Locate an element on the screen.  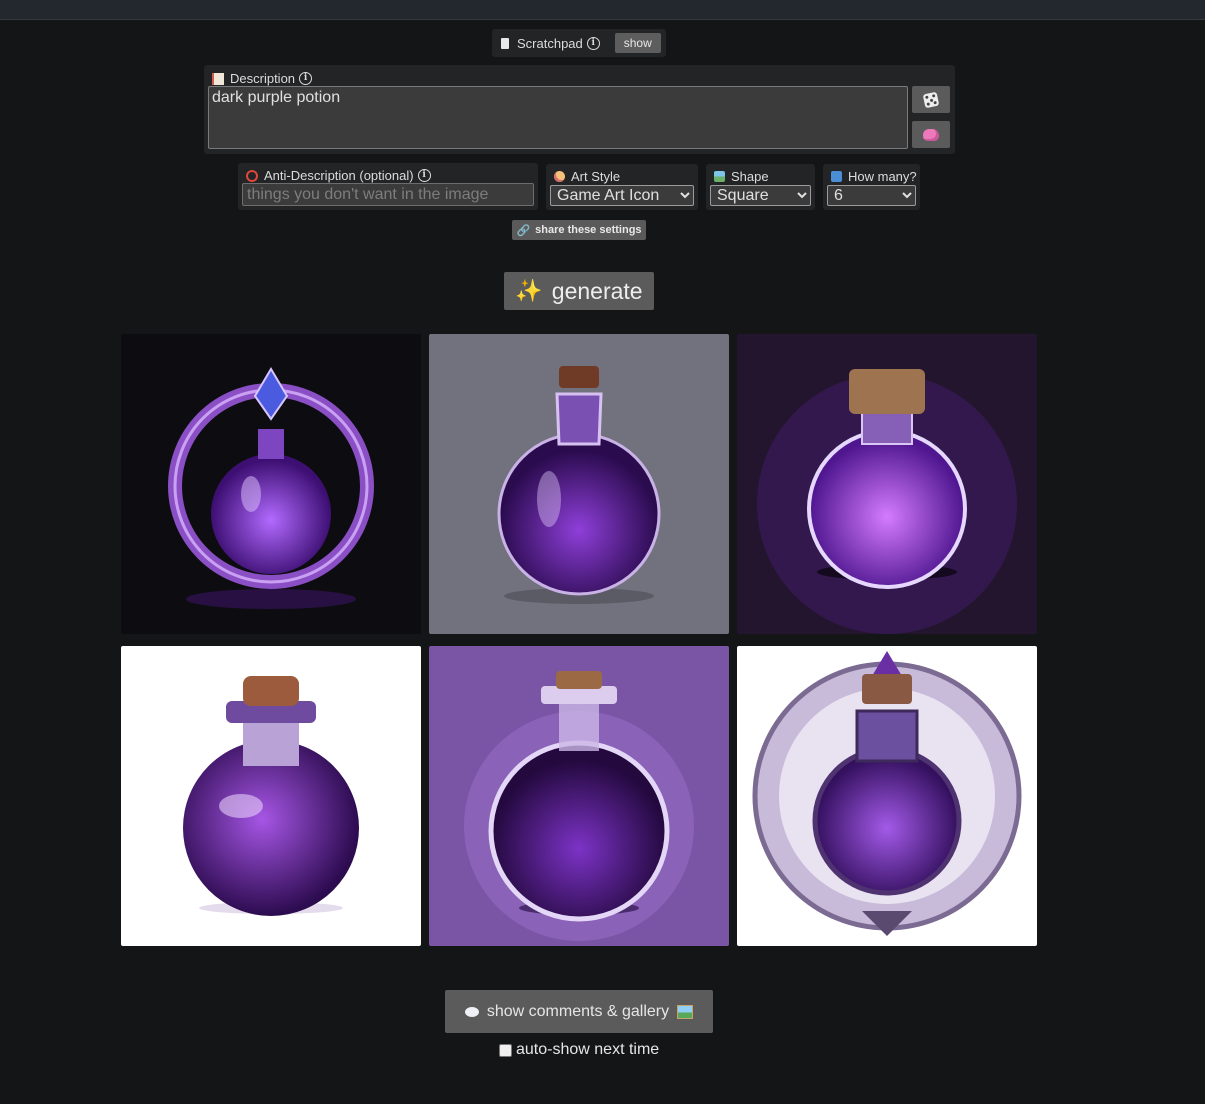
dice-icon is located at coordinates (931, 99).